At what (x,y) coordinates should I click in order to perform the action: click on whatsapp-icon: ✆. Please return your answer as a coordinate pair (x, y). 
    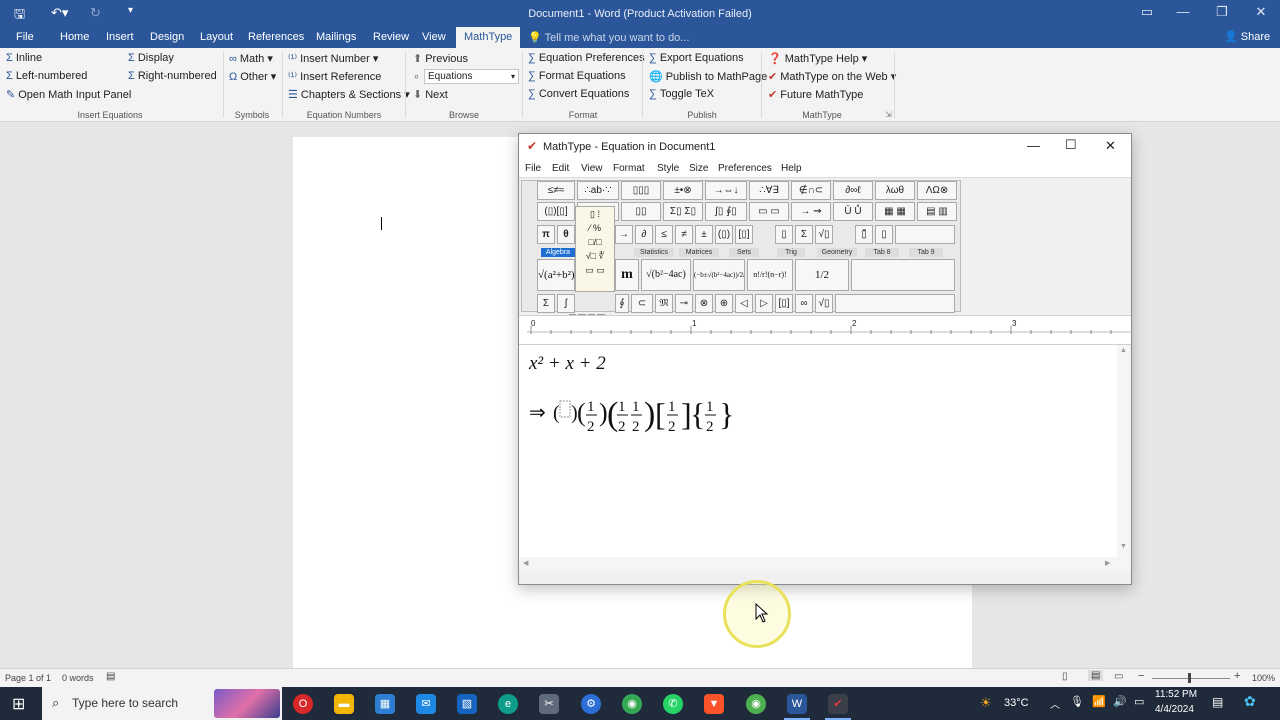
    Looking at the image, I should click on (673, 704).